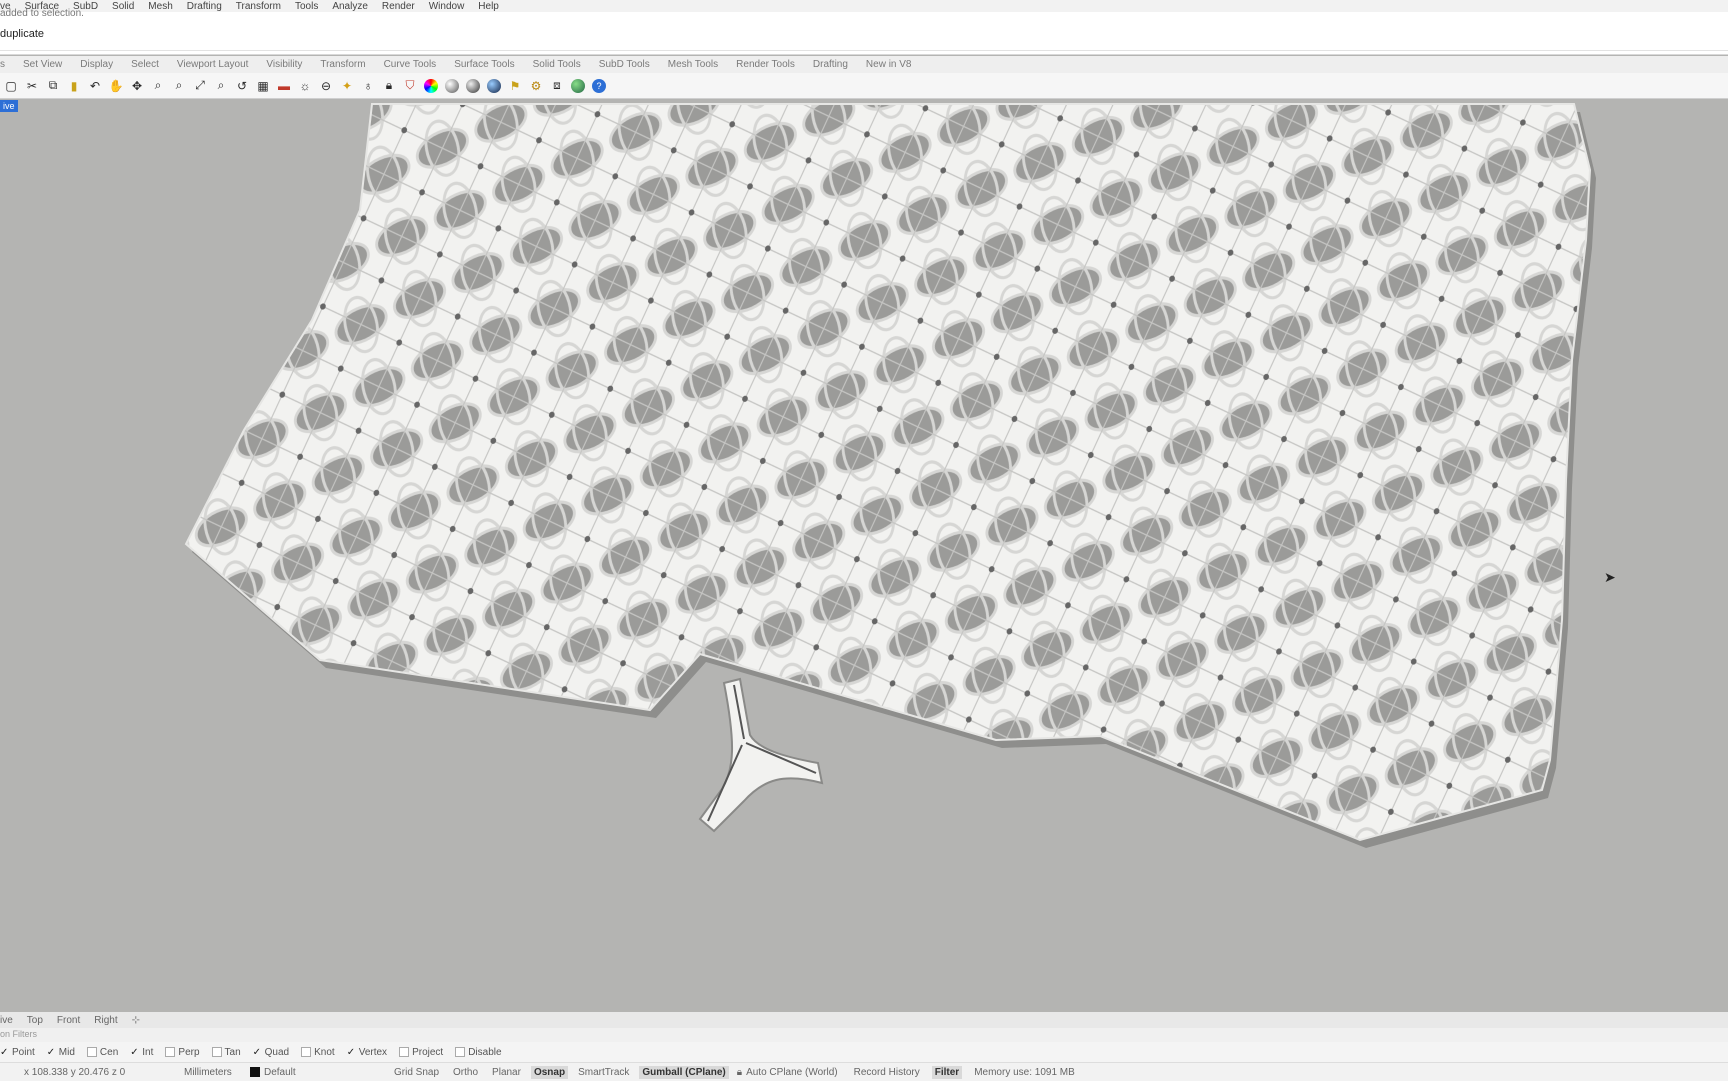 This screenshot has width=1728, height=1081. Describe the element at coordinates (557, 86) in the screenshot. I see `layers-icon: ⧈` at that location.